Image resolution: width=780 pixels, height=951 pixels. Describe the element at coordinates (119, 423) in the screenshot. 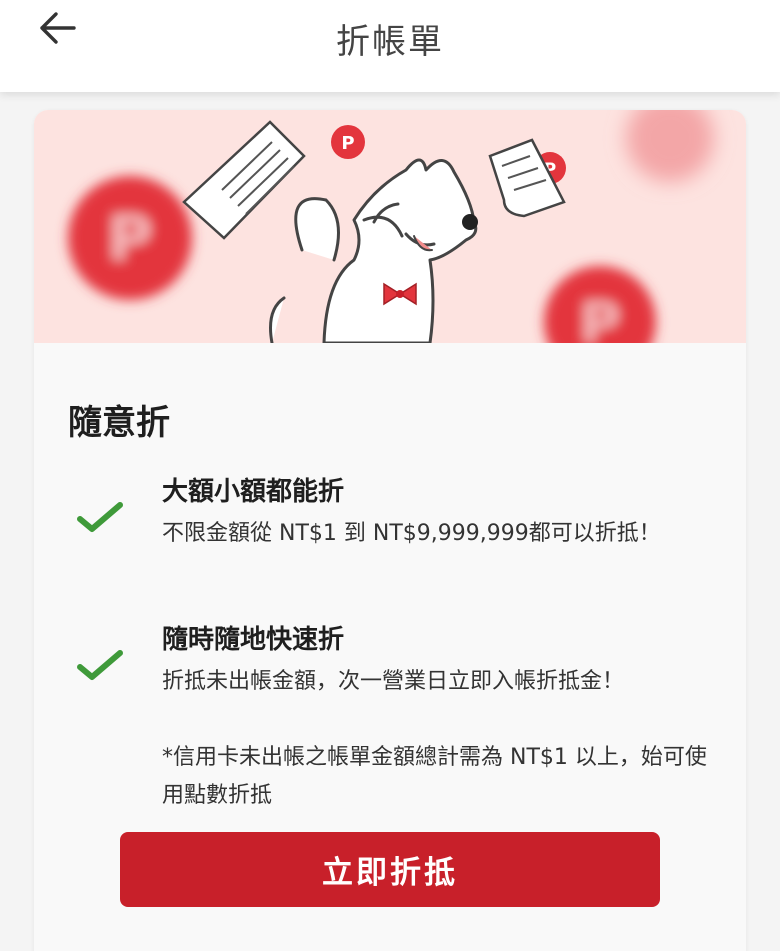

I see `section-title: 隨意折` at that location.